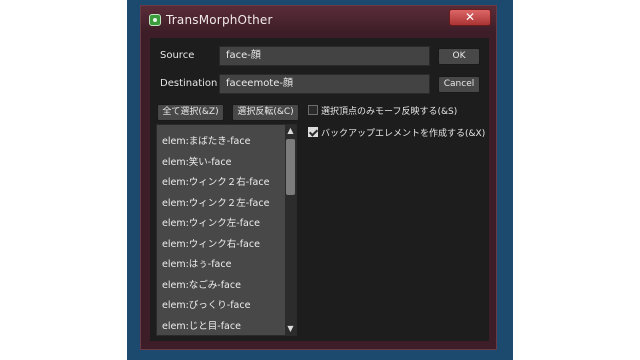 This screenshot has width=640, height=360. I want to click on list-item: elem:笑い-face, so click(196, 161).